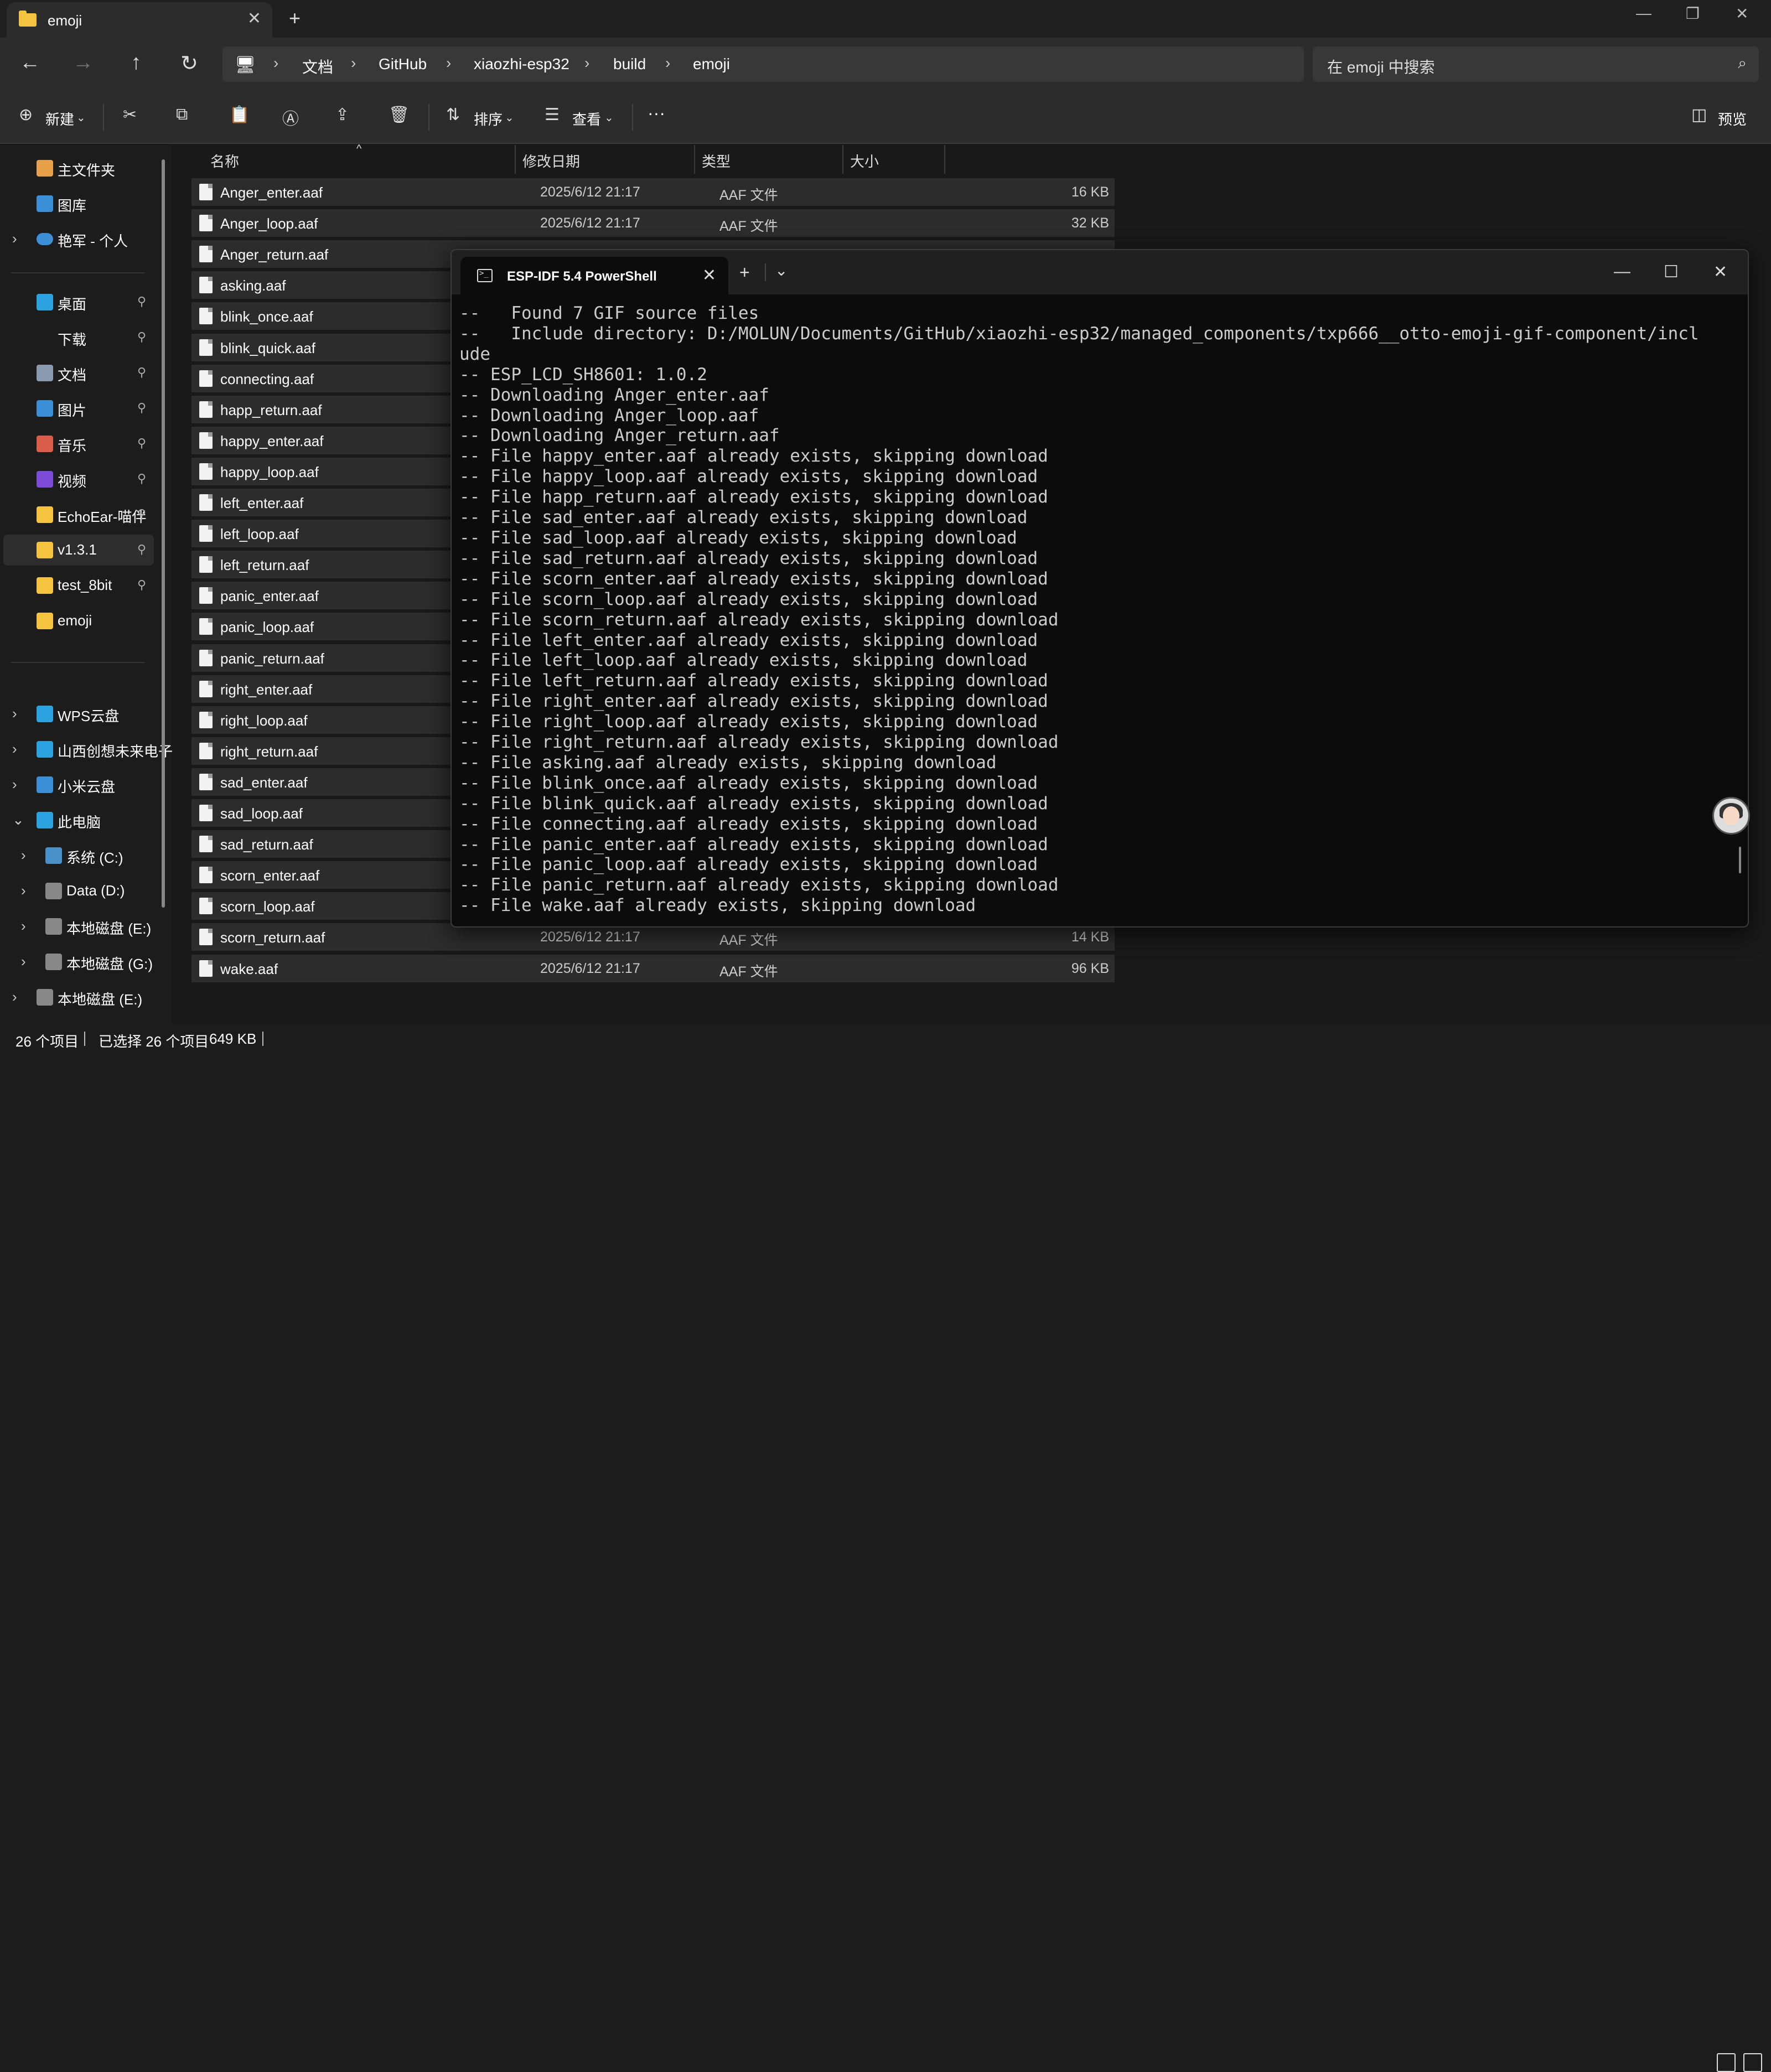 This screenshot has height=2072, width=1771. I want to click on file-name: Anger_loop.aaf, so click(269, 223).